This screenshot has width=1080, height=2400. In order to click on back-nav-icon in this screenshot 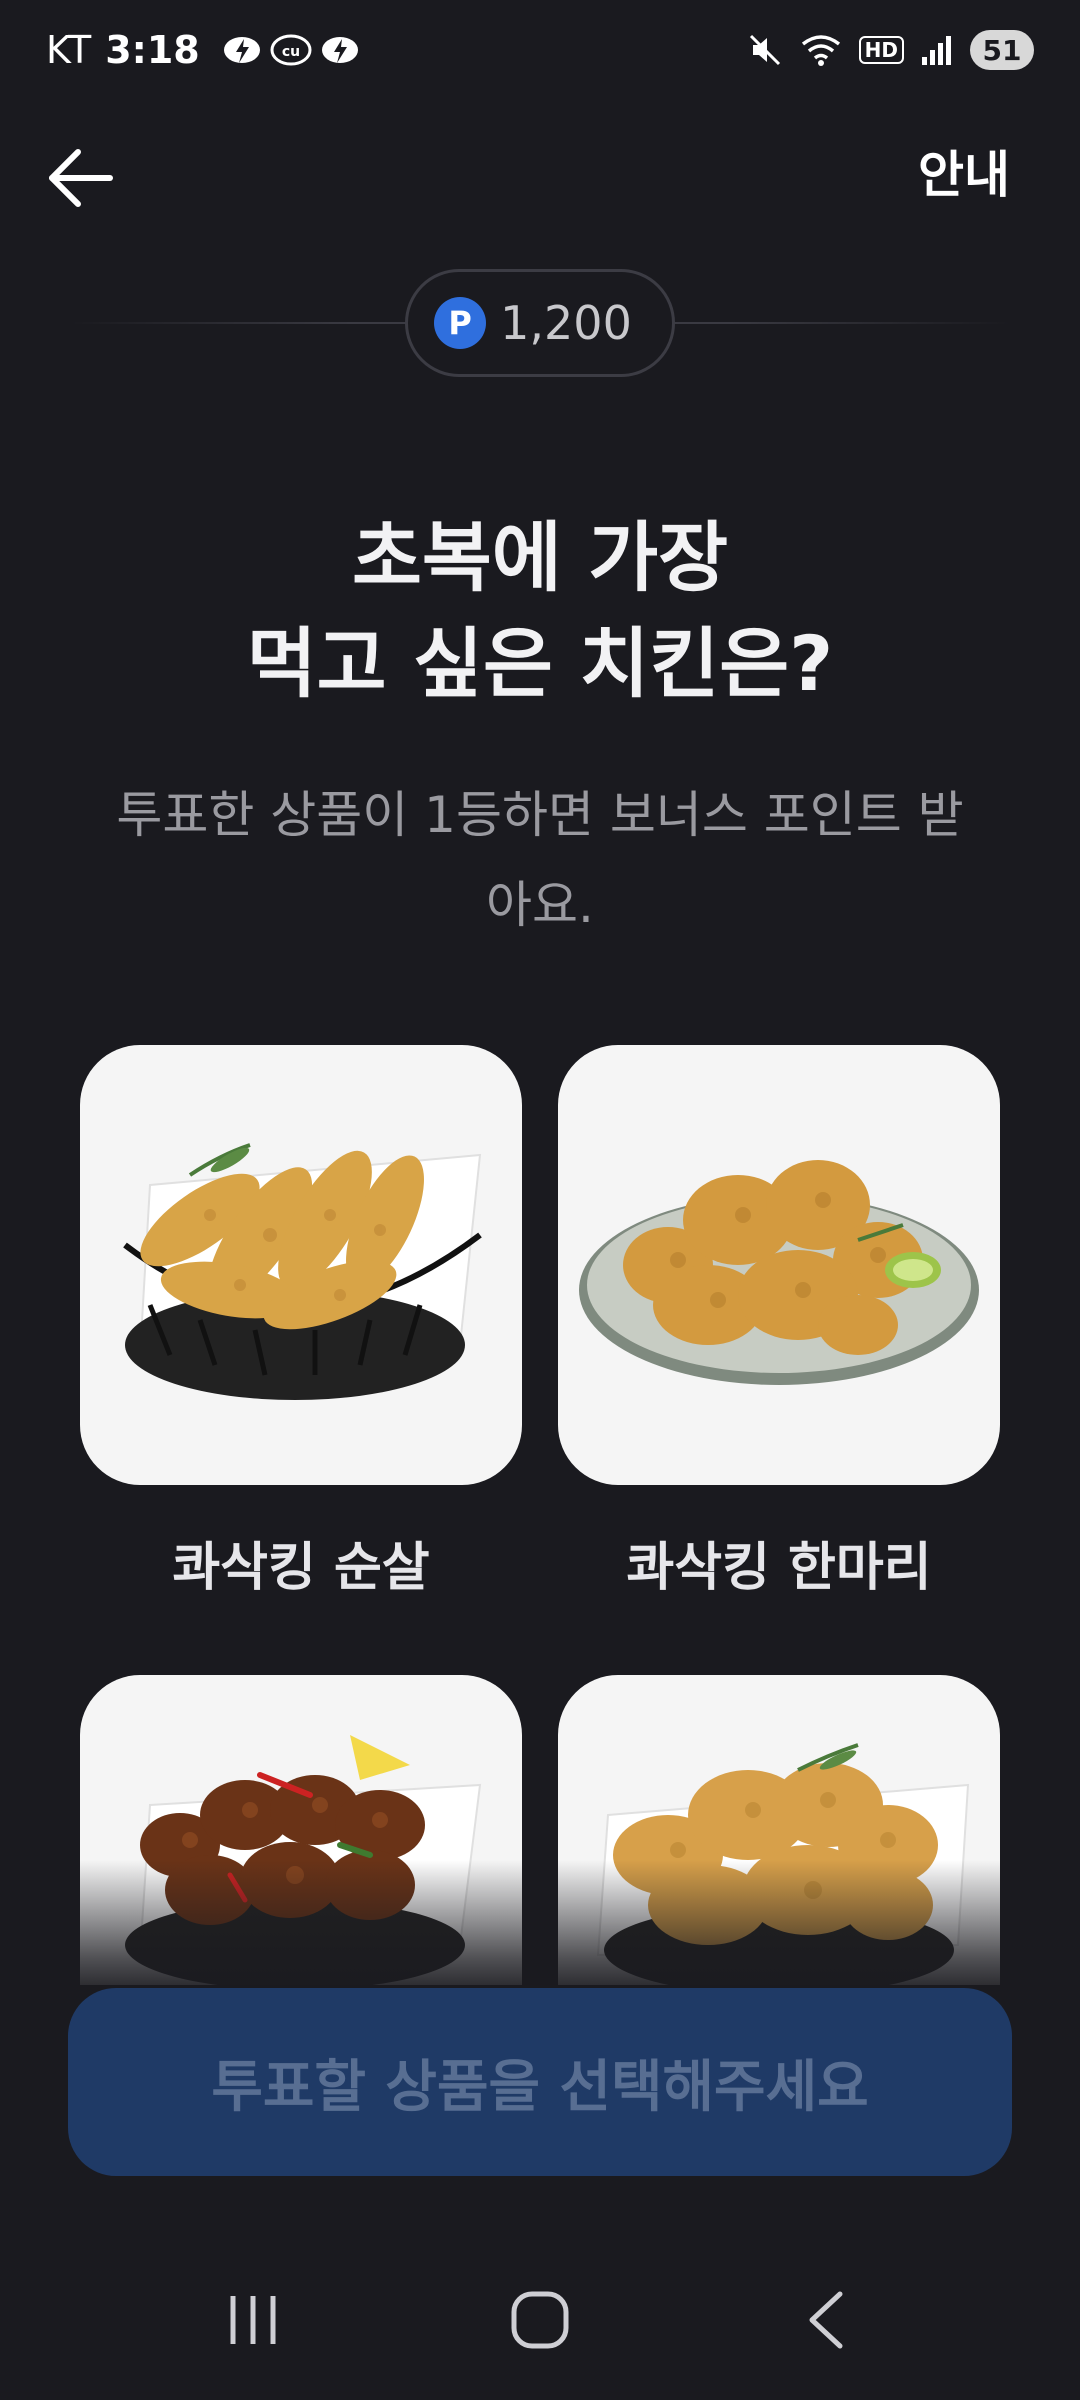, I will do `click(826, 2320)`.